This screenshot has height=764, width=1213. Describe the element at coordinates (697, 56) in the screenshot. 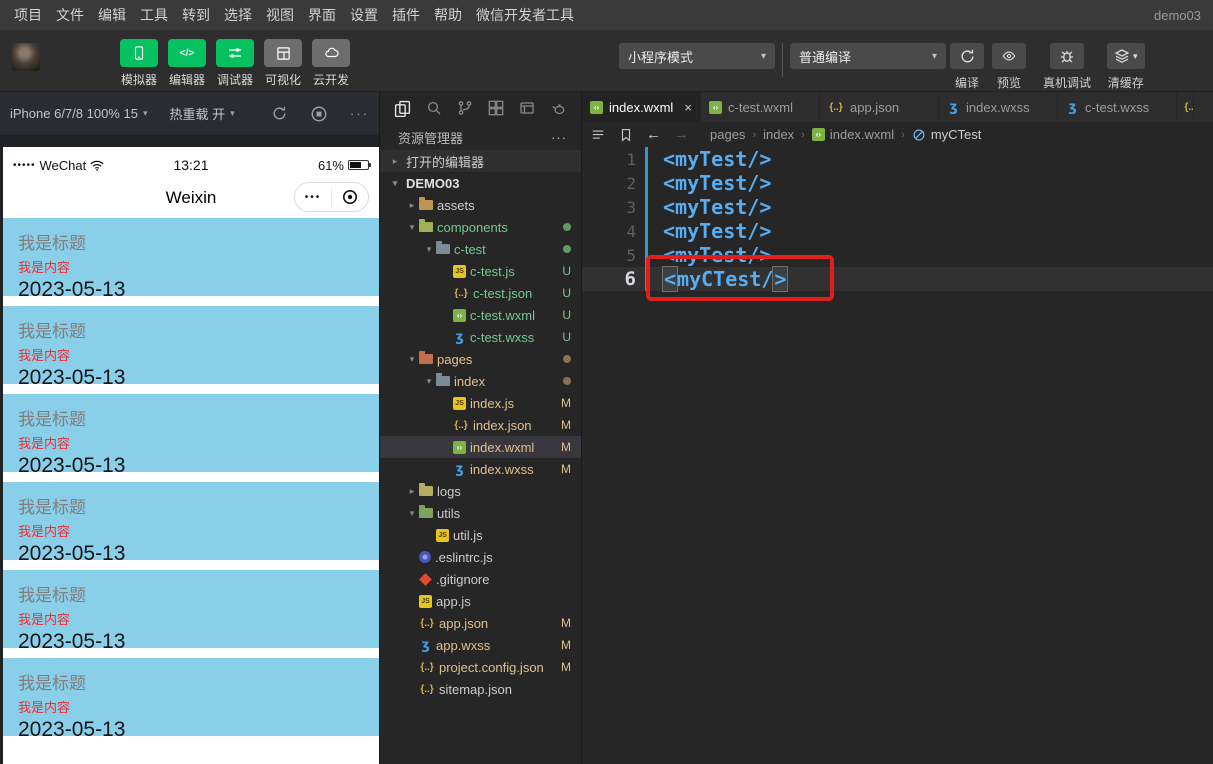

I see `mode-select-dropdown: 小程序模式 ▾` at that location.